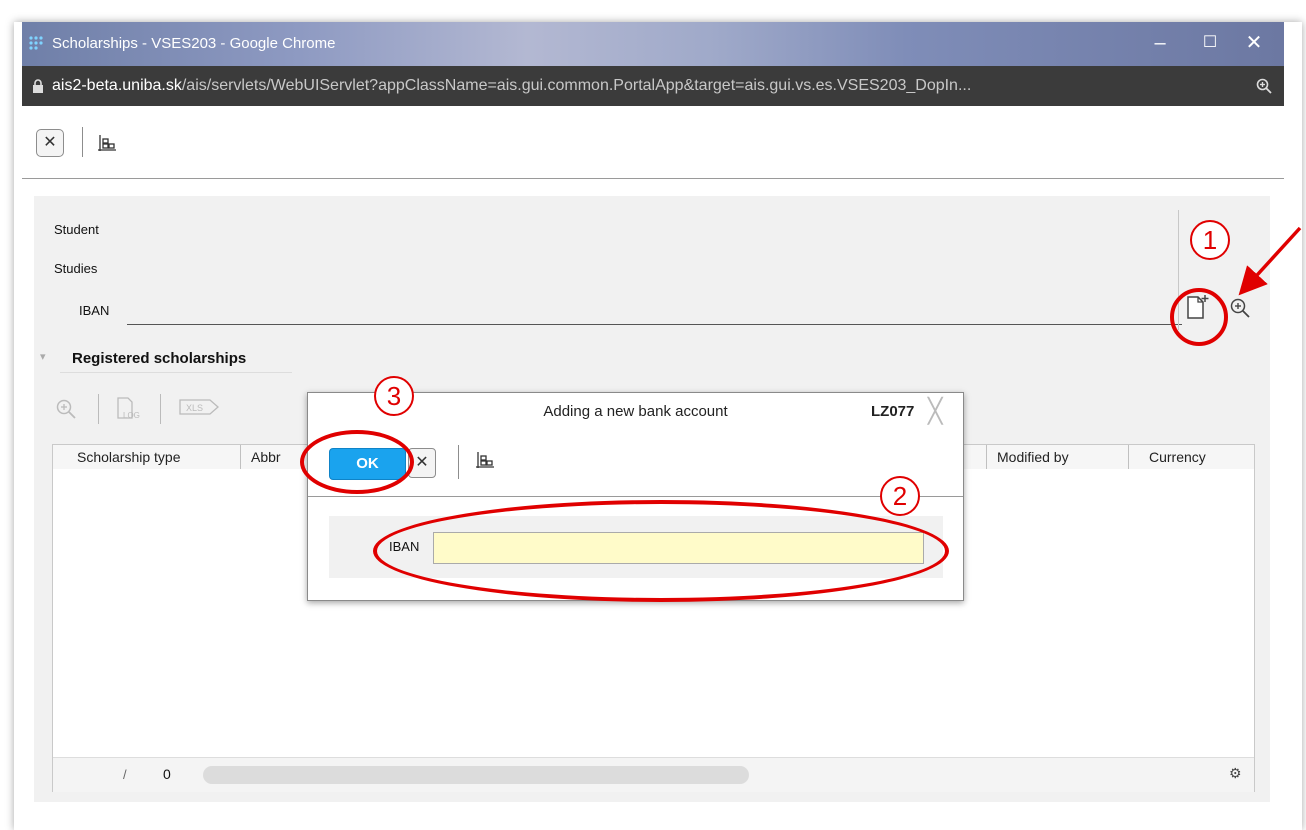 Image resolution: width=1306 pixels, height=830 pixels. Describe the element at coordinates (1210, 240) in the screenshot. I see `annotation-step-1: 1` at that location.